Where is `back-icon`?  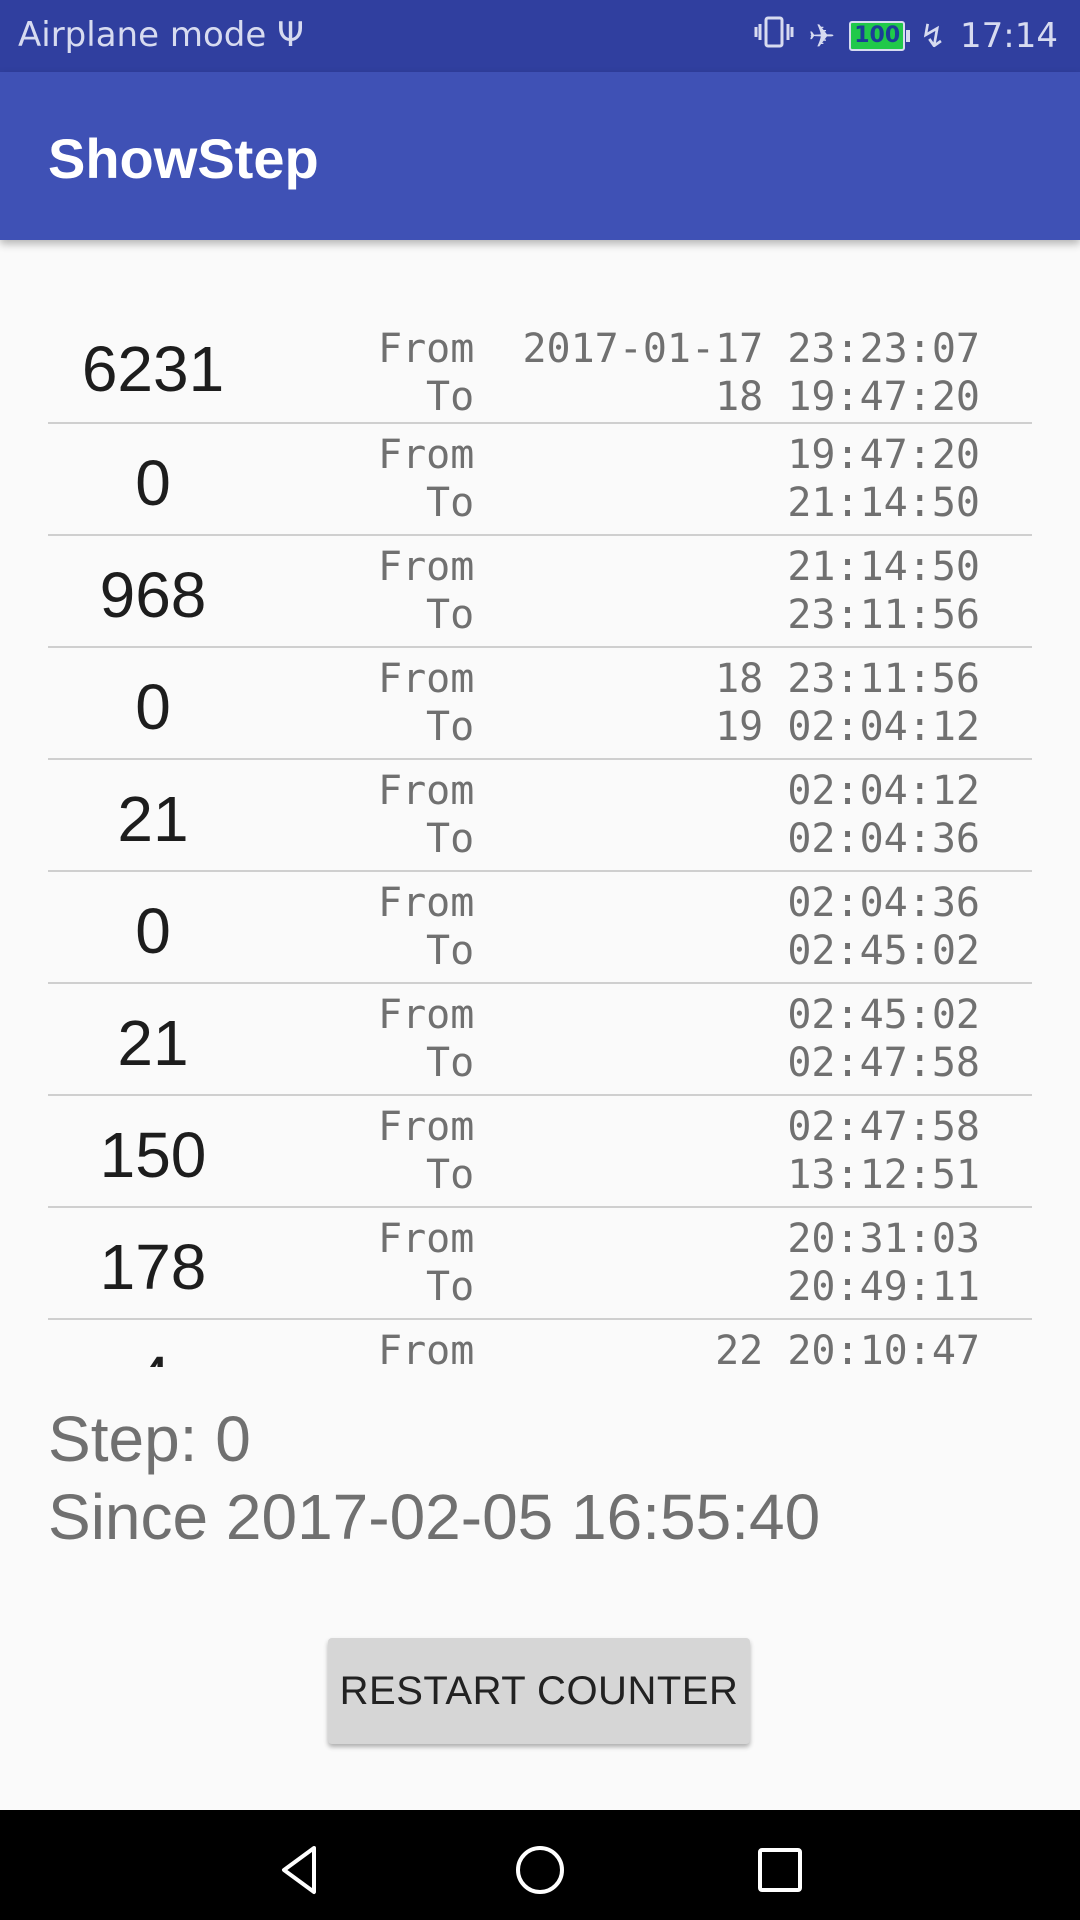 back-icon is located at coordinates (300, 1870).